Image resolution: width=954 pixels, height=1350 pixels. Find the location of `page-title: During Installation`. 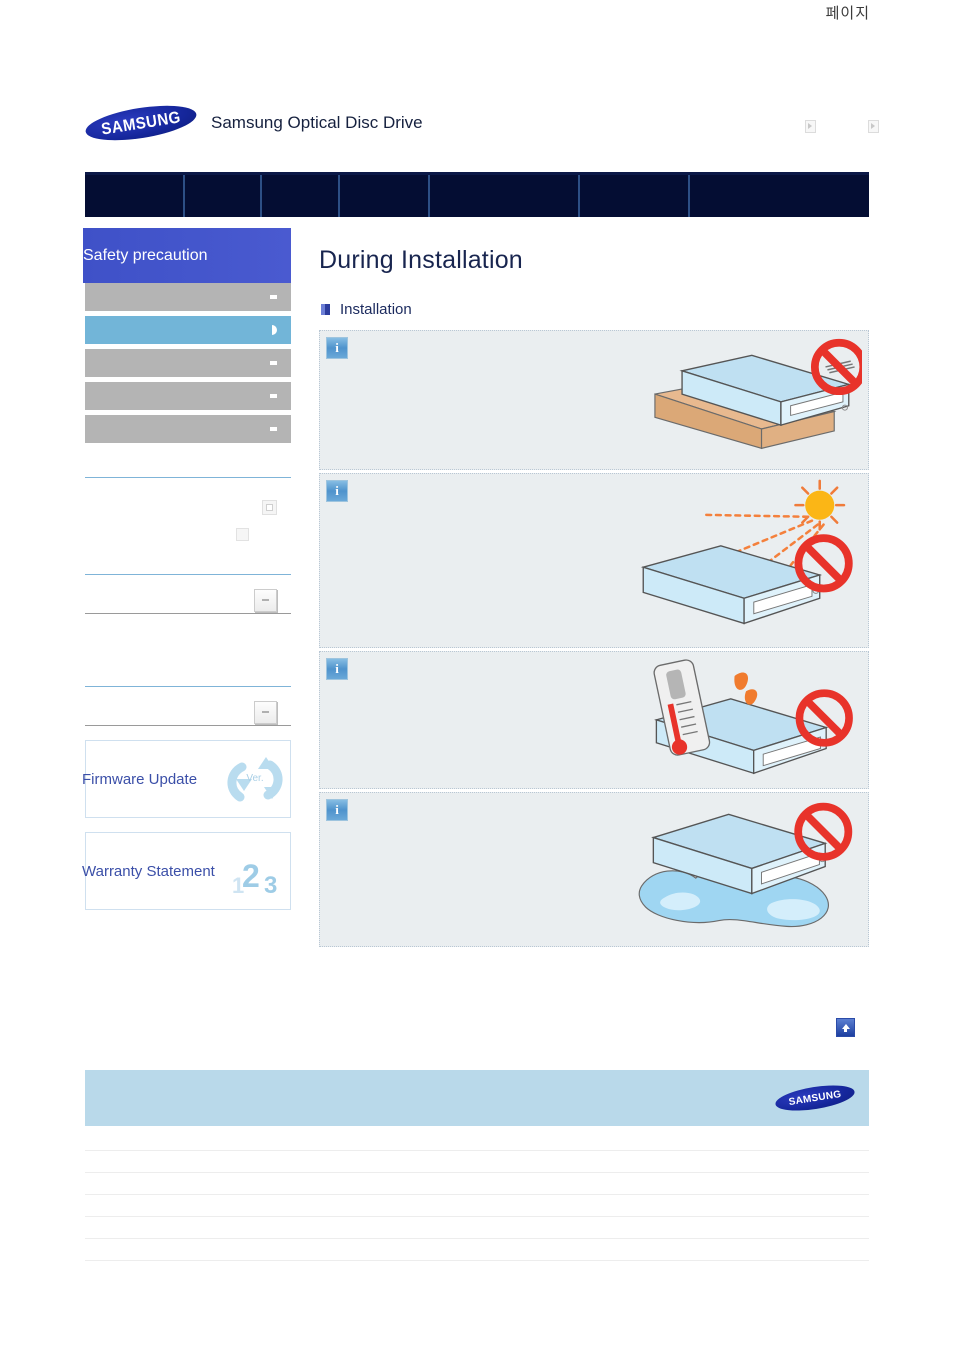

page-title: During Installation is located at coordinates (421, 260).